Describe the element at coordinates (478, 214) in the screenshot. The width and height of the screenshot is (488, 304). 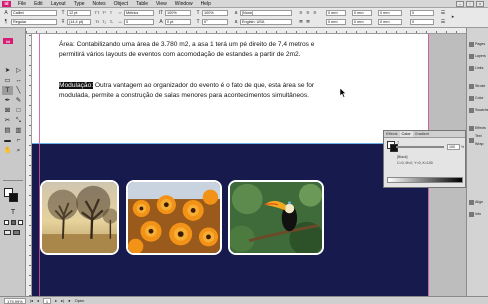
I see `dock-info: Info` at that location.